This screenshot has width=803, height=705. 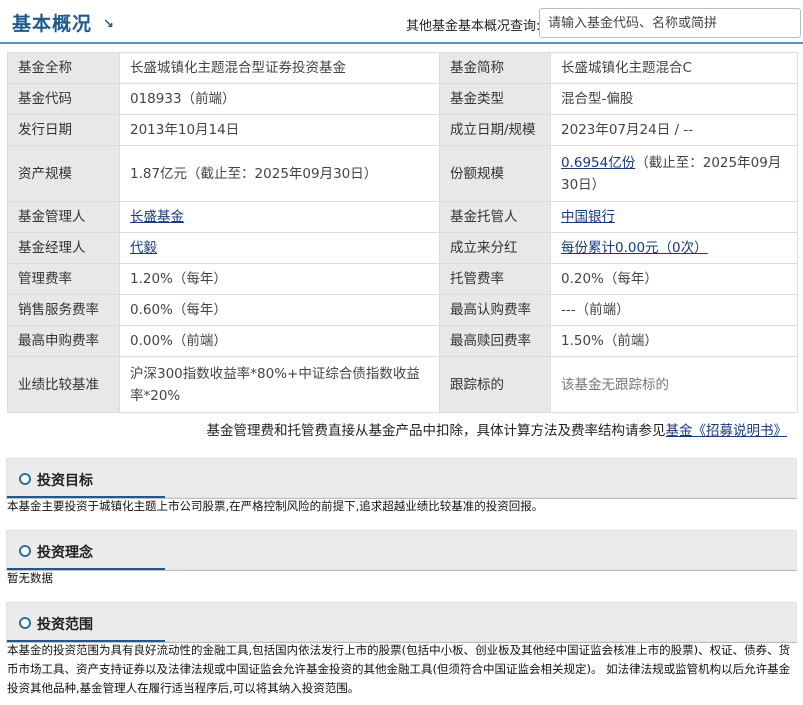 I want to click on section-title-scope: 投资范围, so click(x=65, y=625).